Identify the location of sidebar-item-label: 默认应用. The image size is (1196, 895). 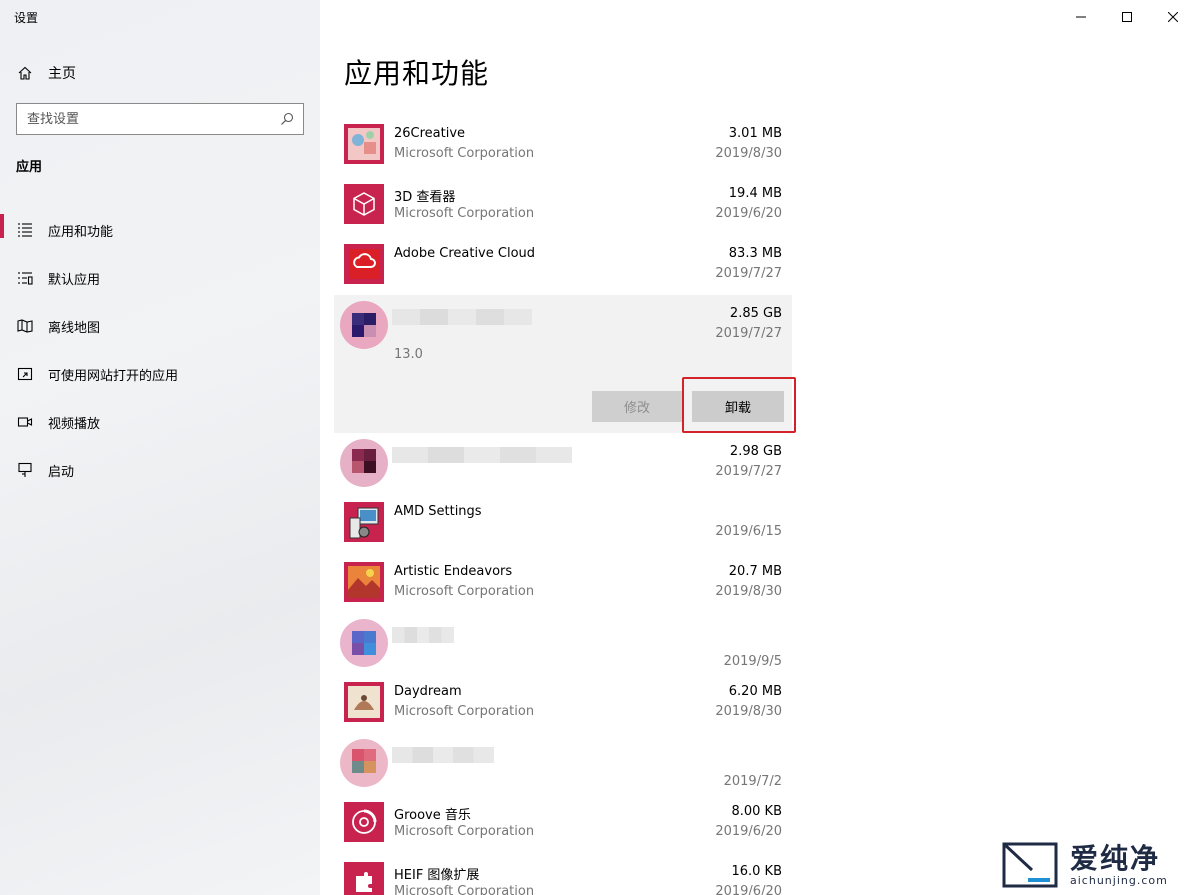
(74, 280).